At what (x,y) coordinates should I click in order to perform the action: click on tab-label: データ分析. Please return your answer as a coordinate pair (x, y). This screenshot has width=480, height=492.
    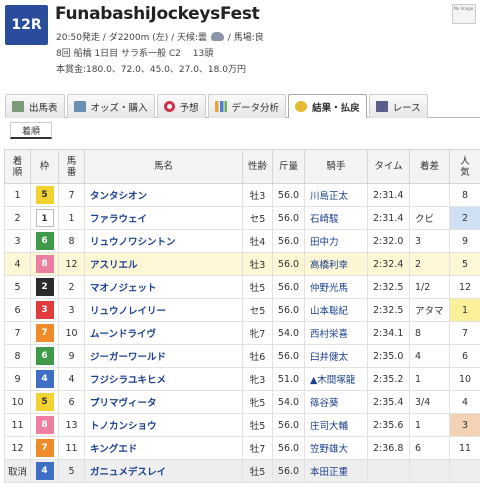
    Looking at the image, I should click on (255, 108).